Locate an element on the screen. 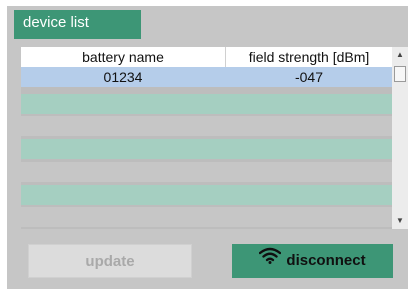 The height and width of the screenshot is (292, 411). column-header-battery-name: battery name is located at coordinates (123, 57).